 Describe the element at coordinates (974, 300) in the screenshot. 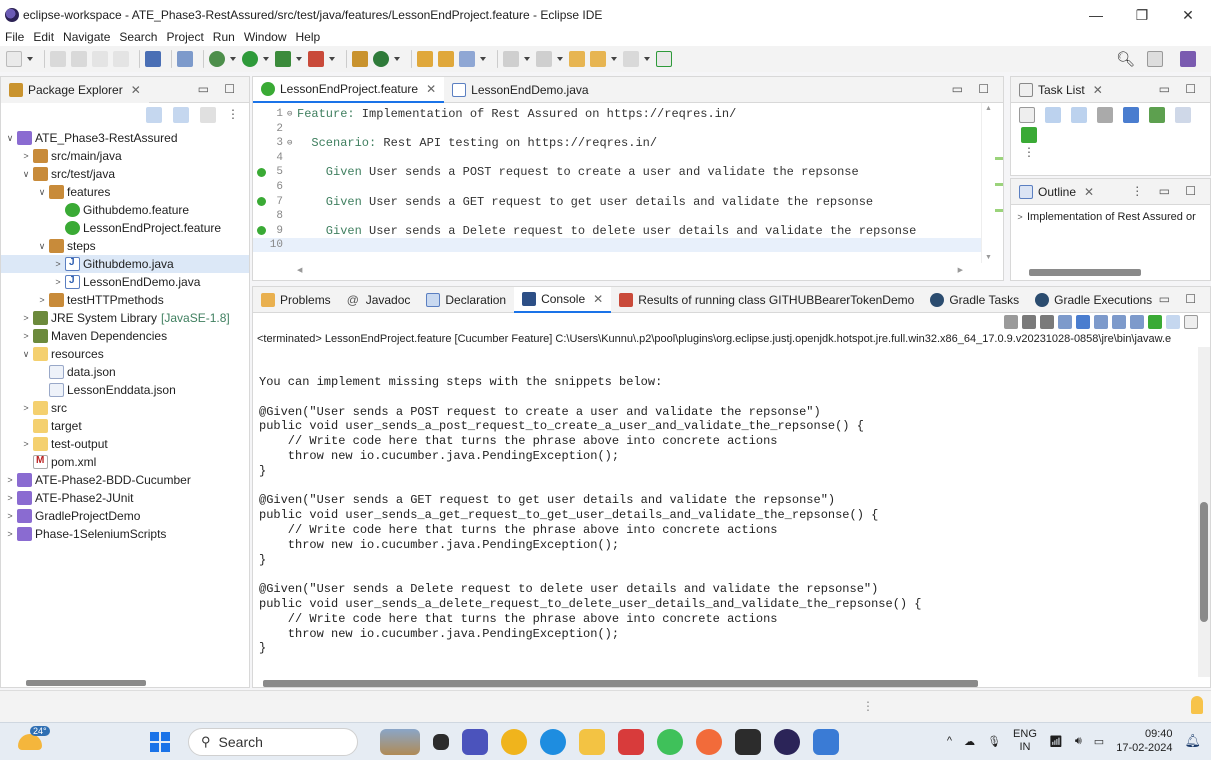

I see `tab-gradle-tasks: Gradle Tasks` at that location.